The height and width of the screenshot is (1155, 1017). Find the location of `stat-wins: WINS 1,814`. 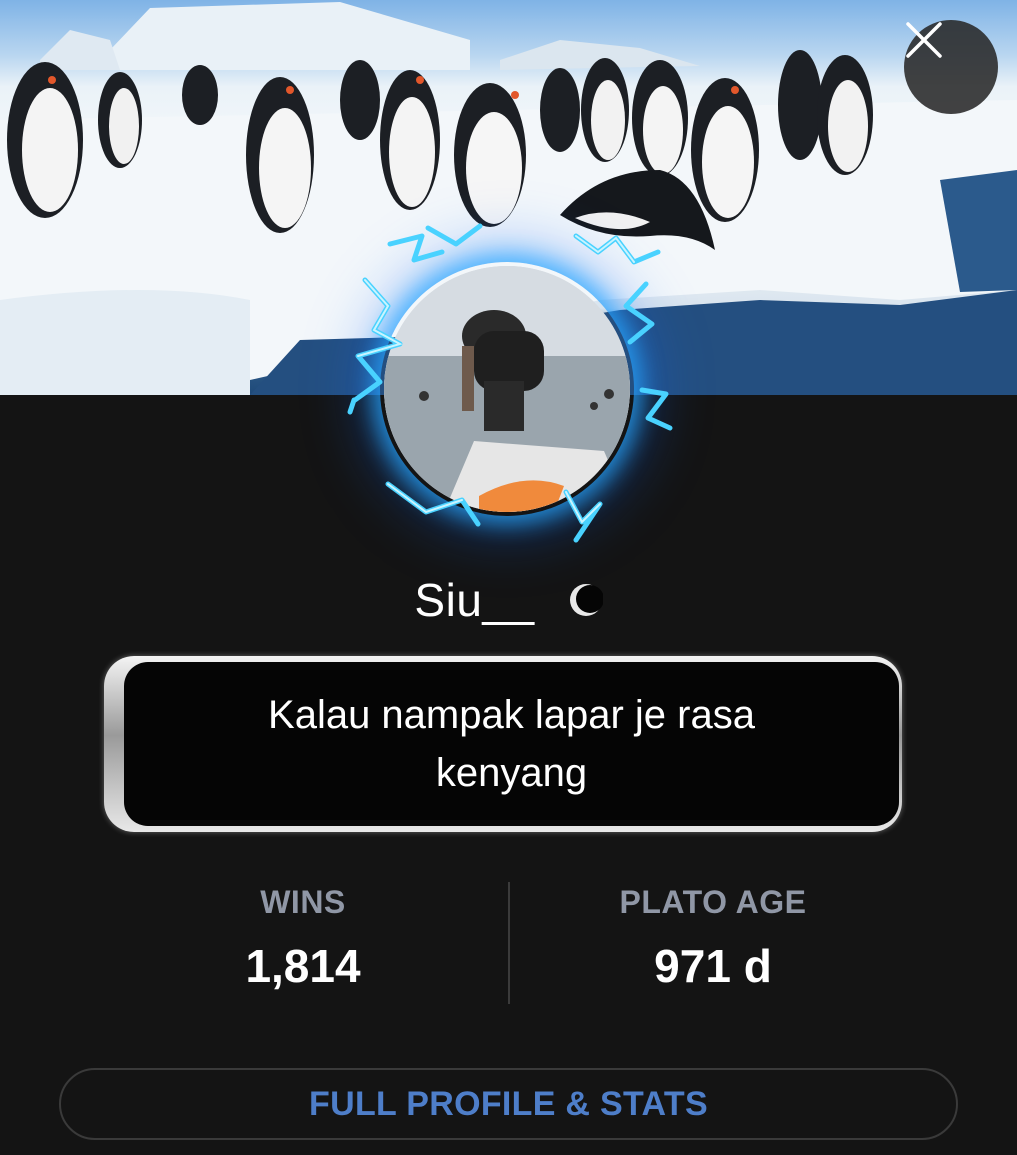

stat-wins: WINS 1,814 is located at coordinates (303, 938).